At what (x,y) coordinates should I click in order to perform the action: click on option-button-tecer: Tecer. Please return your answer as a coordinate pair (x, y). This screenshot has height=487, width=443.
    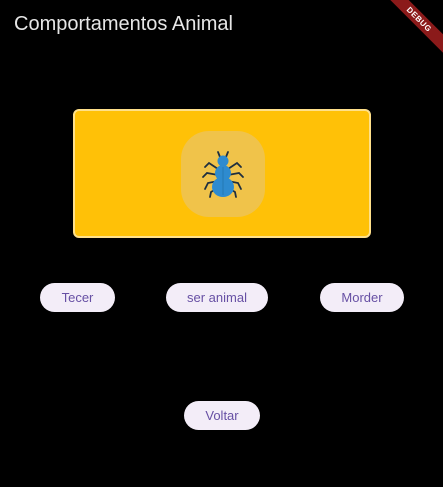
    Looking at the image, I should click on (77, 297).